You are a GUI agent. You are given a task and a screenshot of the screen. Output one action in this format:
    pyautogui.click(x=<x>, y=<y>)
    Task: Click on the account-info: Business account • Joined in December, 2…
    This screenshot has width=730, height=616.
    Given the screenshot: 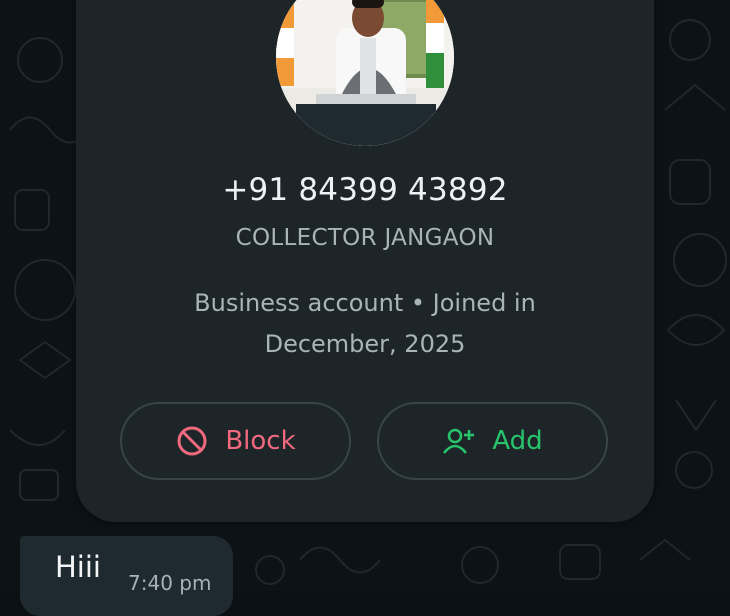 What is the action you would take?
    pyautogui.click(x=365, y=324)
    